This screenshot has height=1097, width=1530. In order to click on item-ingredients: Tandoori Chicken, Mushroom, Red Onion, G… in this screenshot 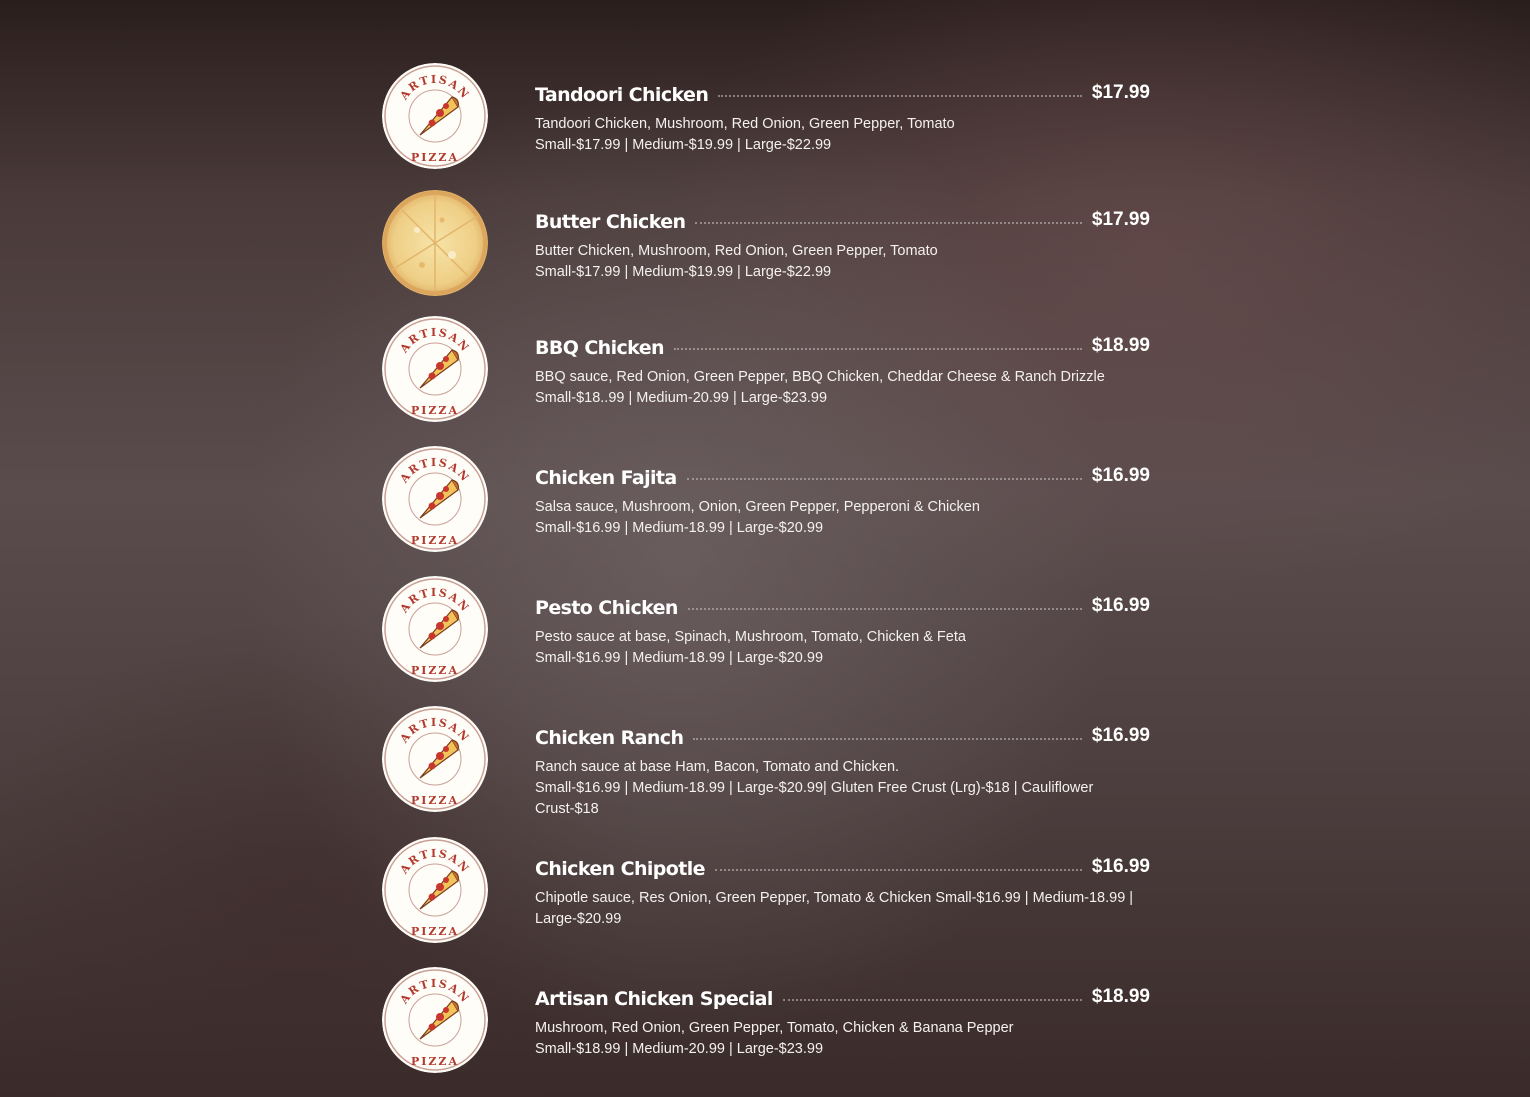, I will do `click(745, 124)`.